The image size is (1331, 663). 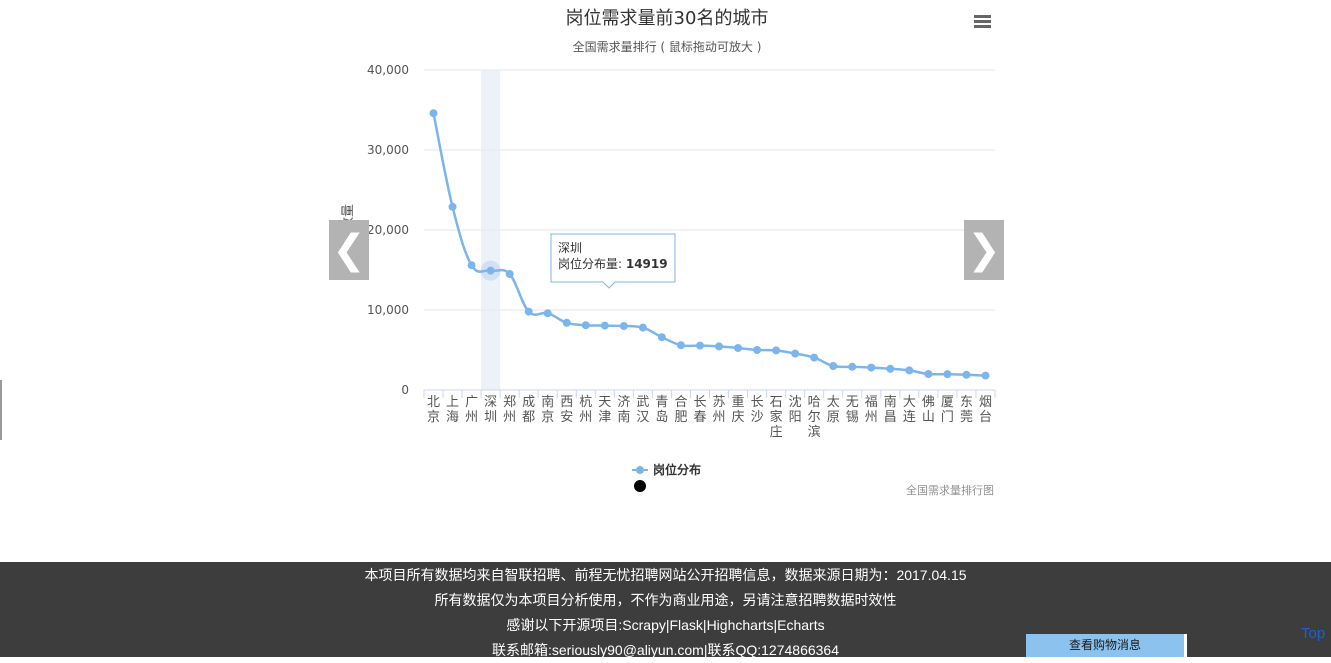 What do you see at coordinates (405, 390) in the screenshot?
I see `y-tick-label: 0` at bounding box center [405, 390].